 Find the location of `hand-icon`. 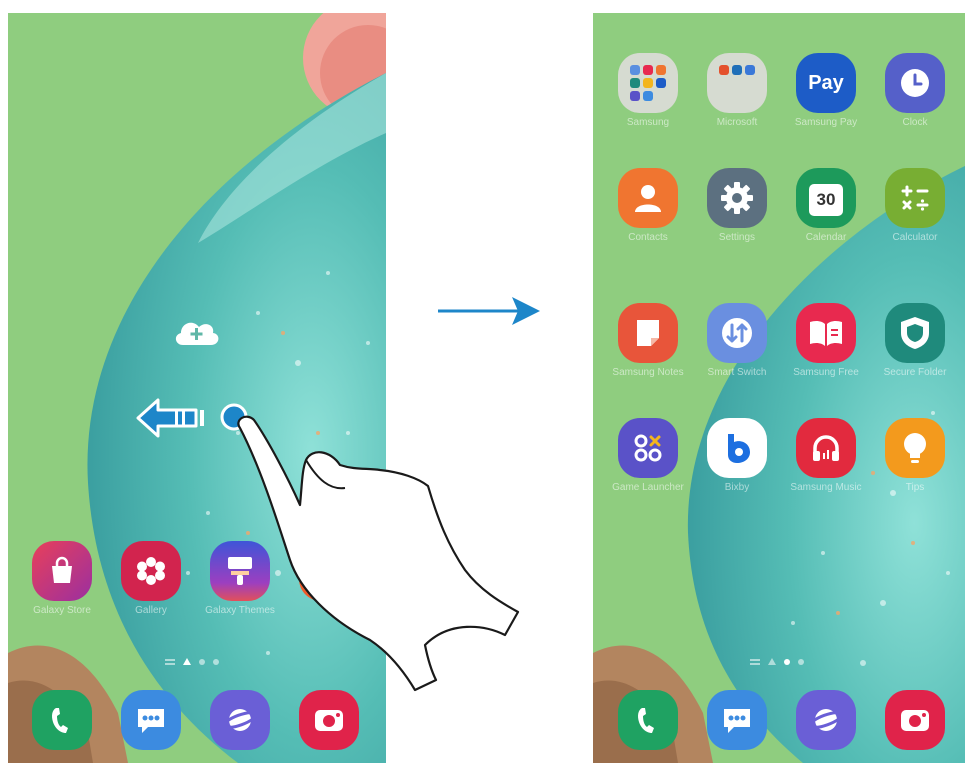

hand-icon is located at coordinates (378, 553).